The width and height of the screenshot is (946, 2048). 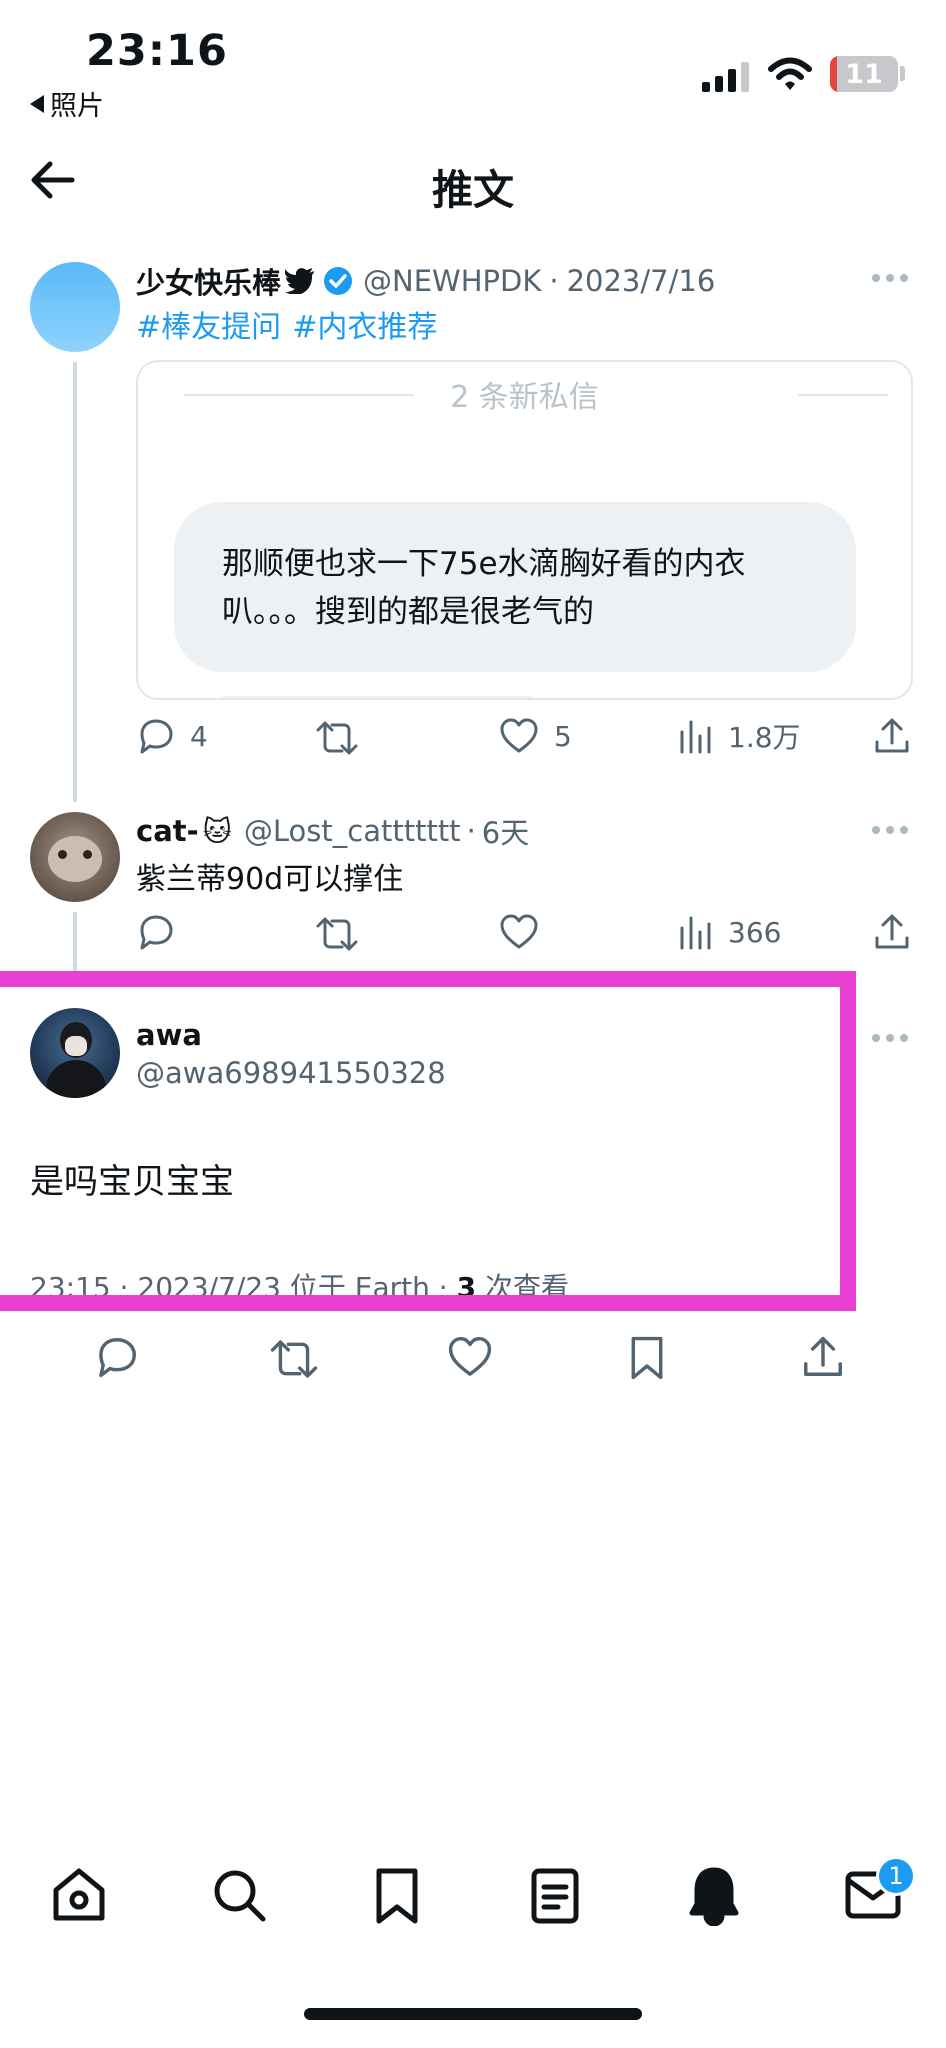 I want to click on views-button: 1.8万, so click(x=739, y=736).